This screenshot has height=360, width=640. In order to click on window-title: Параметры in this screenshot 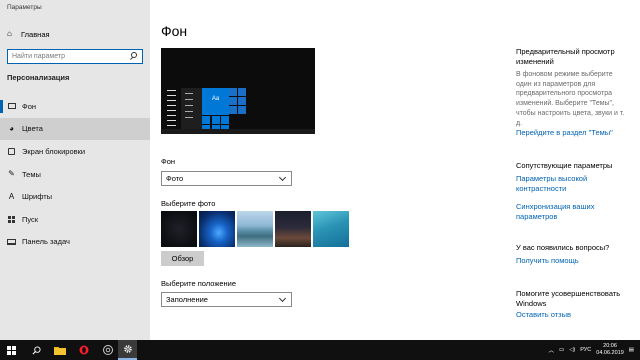, I will do `click(24, 7)`.